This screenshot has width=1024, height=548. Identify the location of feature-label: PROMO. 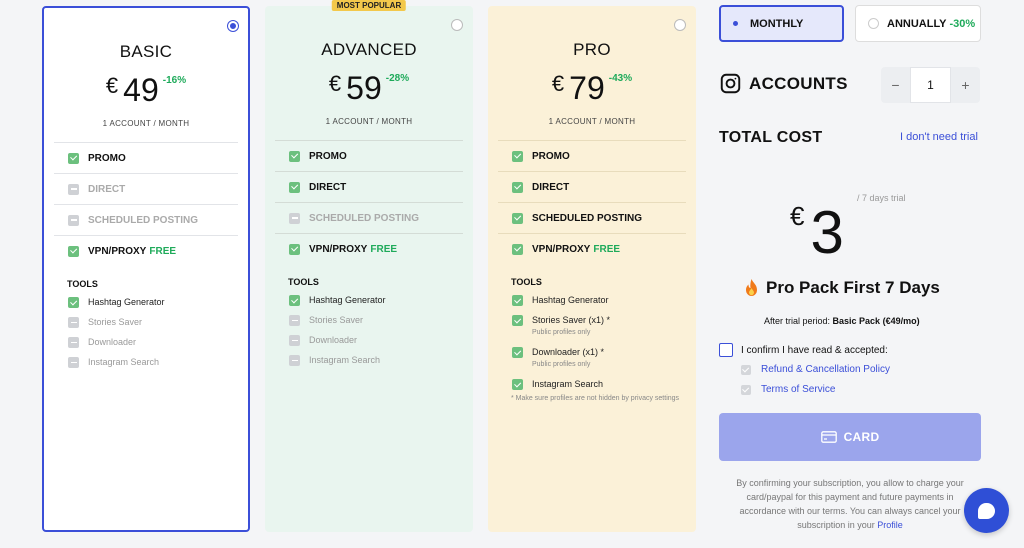
(107, 158).